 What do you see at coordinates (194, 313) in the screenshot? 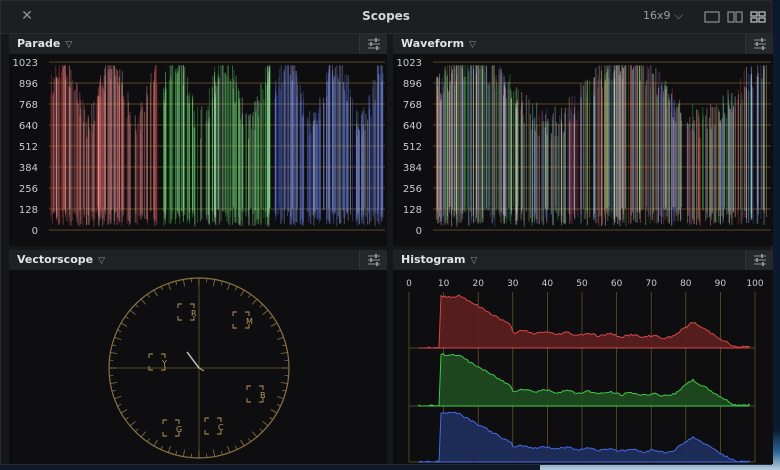
I see `vectorscope-target-label: R` at bounding box center [194, 313].